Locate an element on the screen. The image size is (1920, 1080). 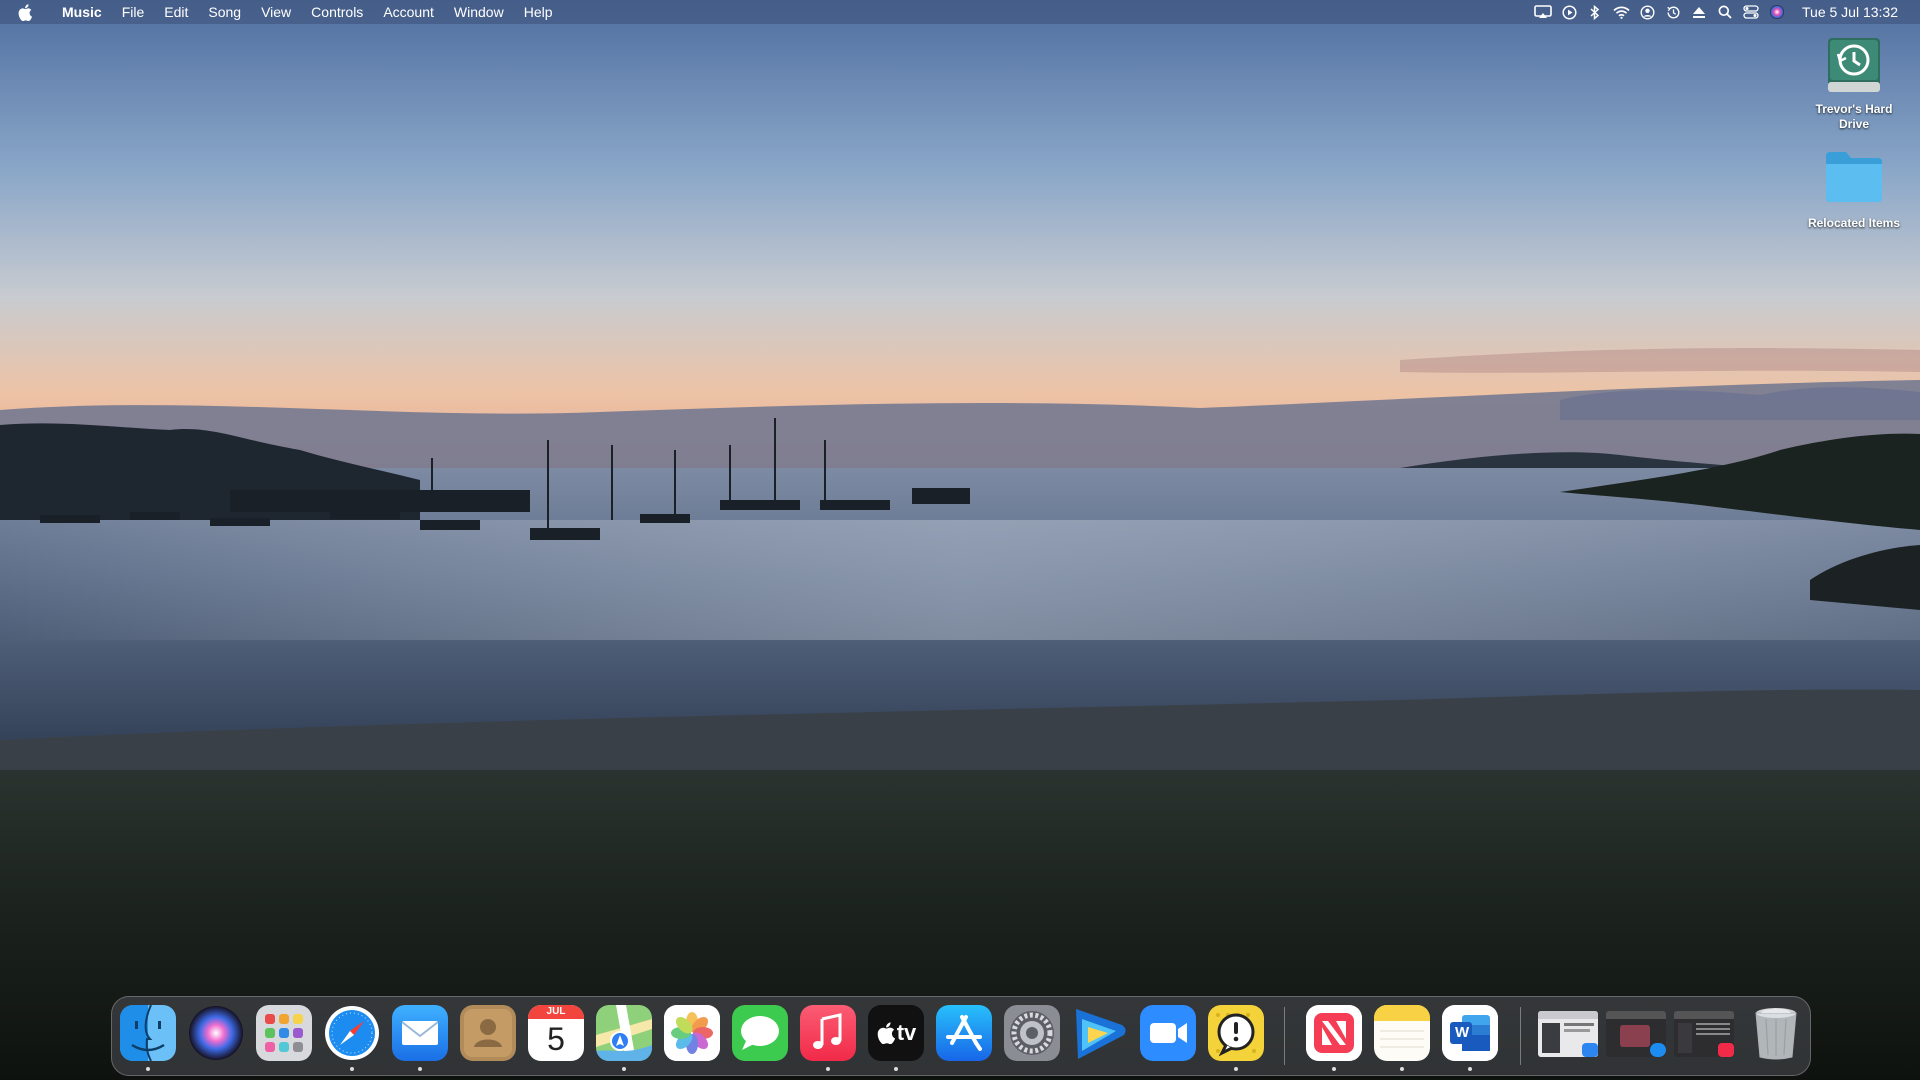
dock-mail is located at coordinates (420, 1033).